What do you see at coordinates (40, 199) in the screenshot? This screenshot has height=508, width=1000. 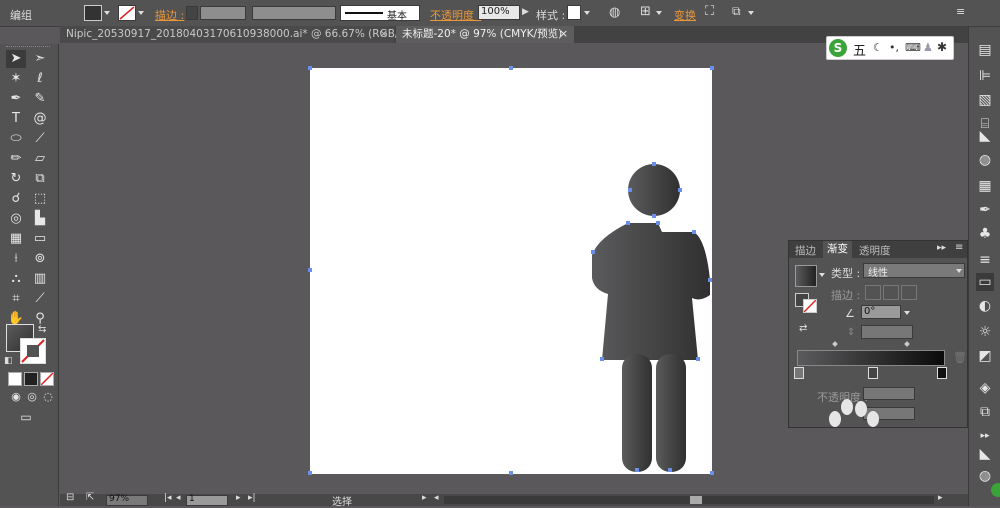 I see `free-transform-tool-icon: ⬚` at bounding box center [40, 199].